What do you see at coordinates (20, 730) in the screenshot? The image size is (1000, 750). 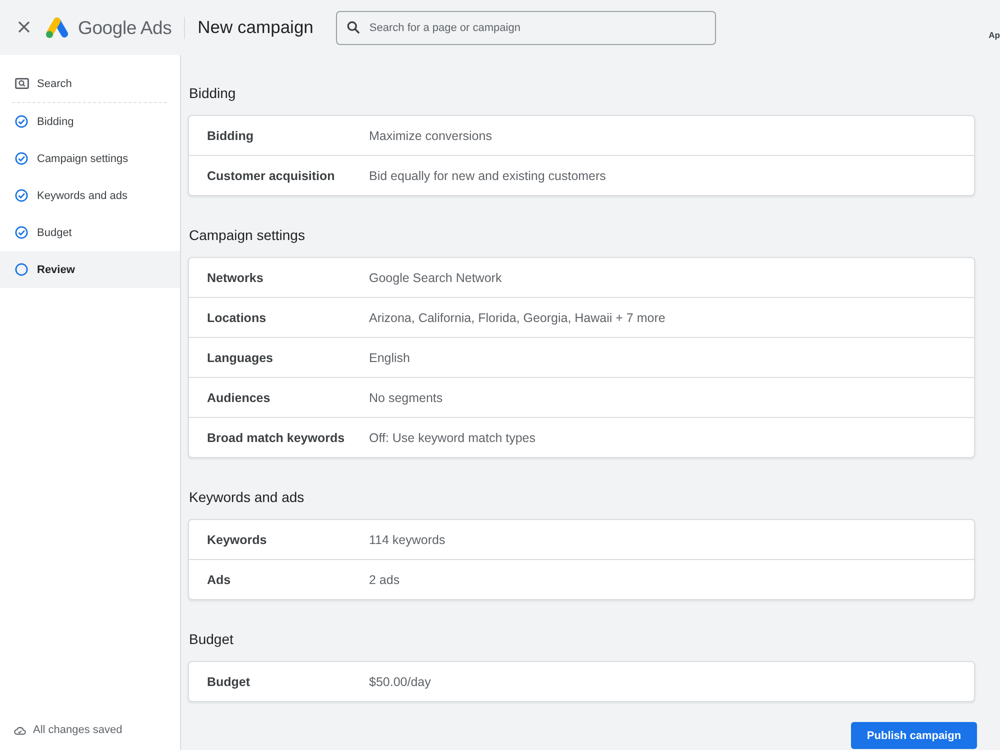 I see `cloud-icon` at bounding box center [20, 730].